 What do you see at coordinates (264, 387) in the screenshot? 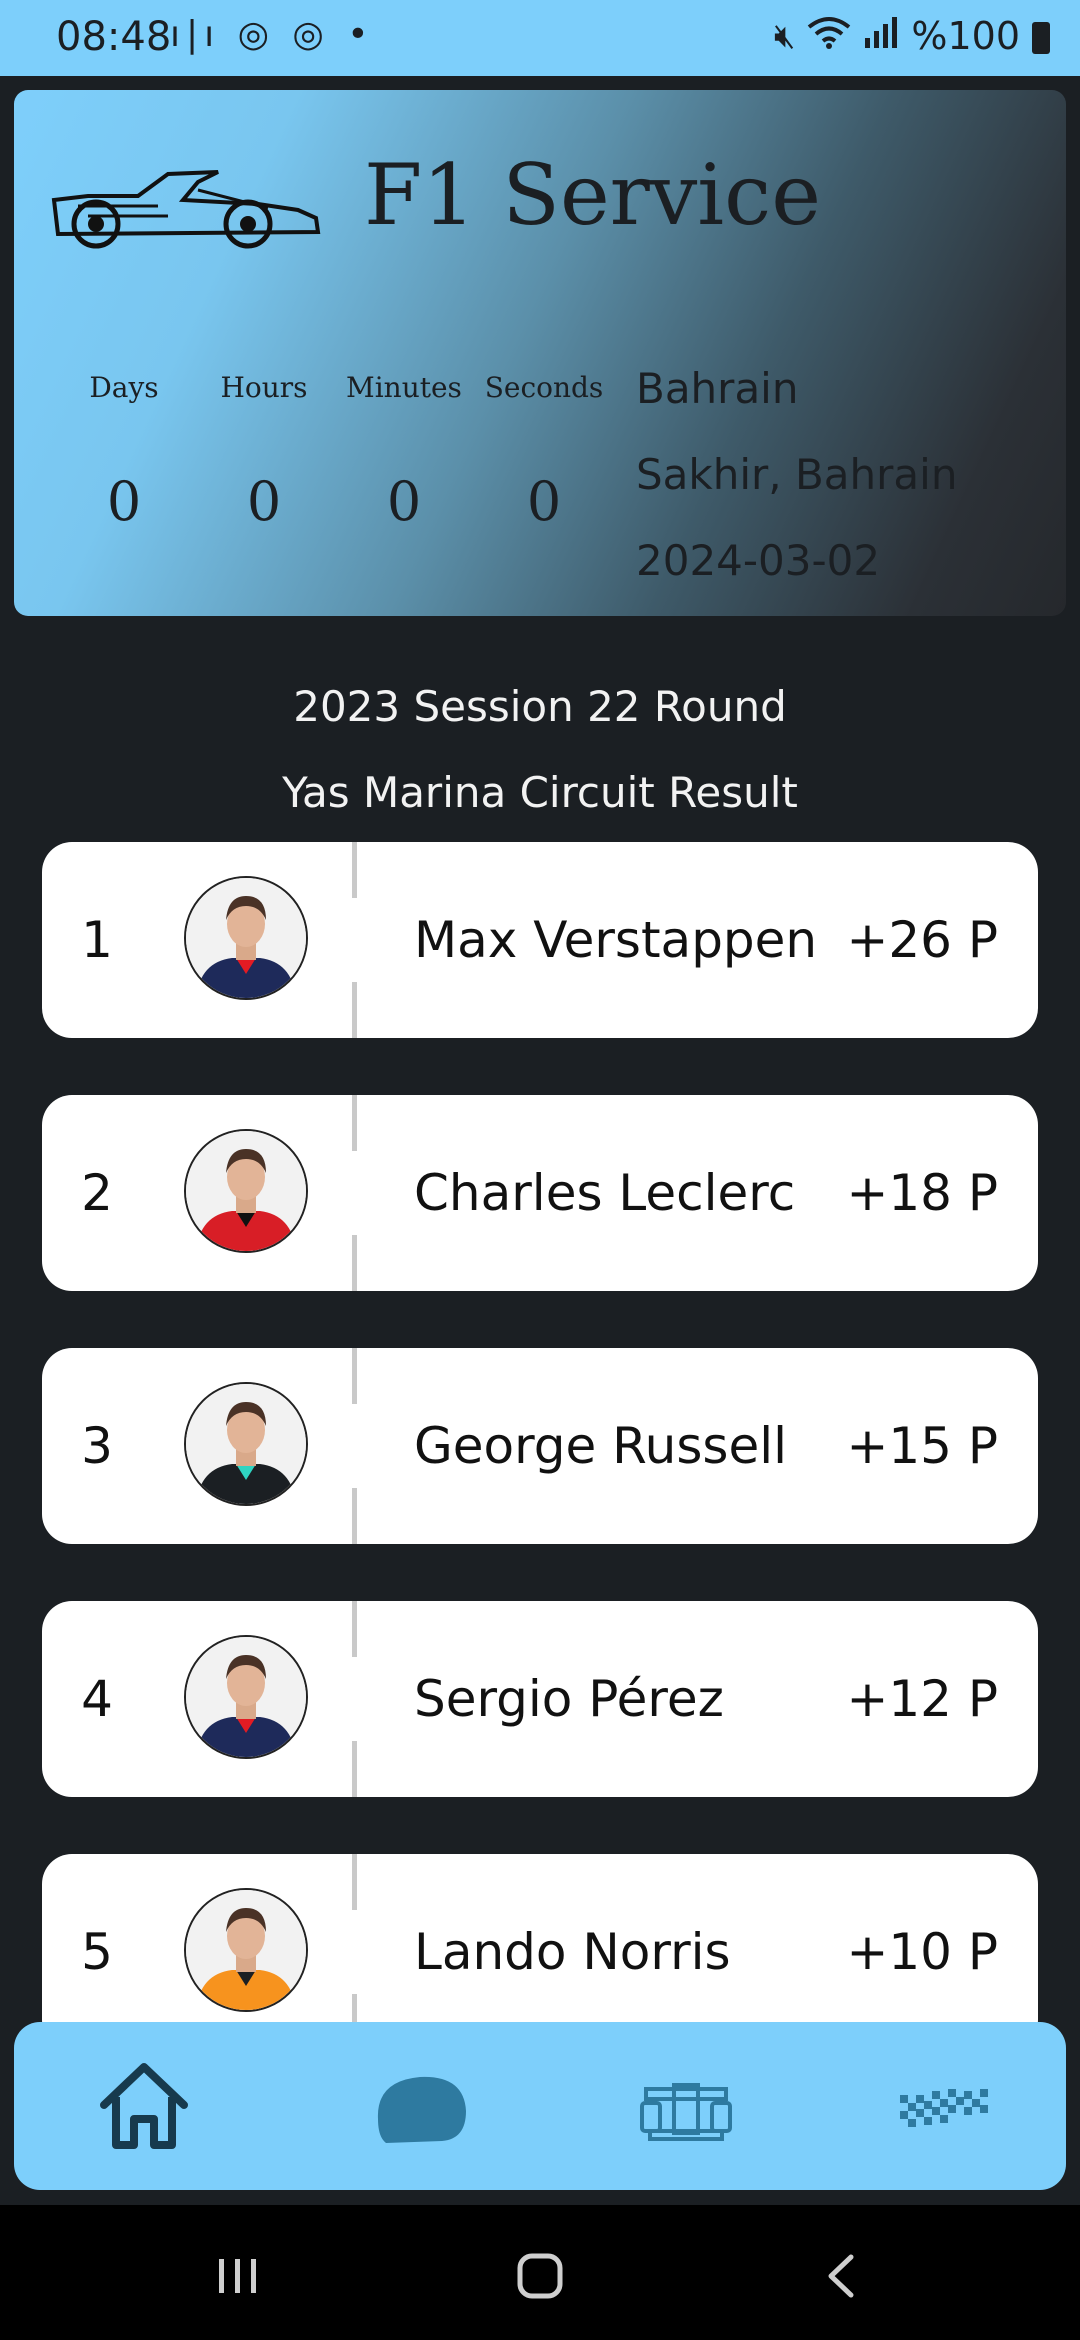
I see `countdown-label: Hours` at bounding box center [264, 387].